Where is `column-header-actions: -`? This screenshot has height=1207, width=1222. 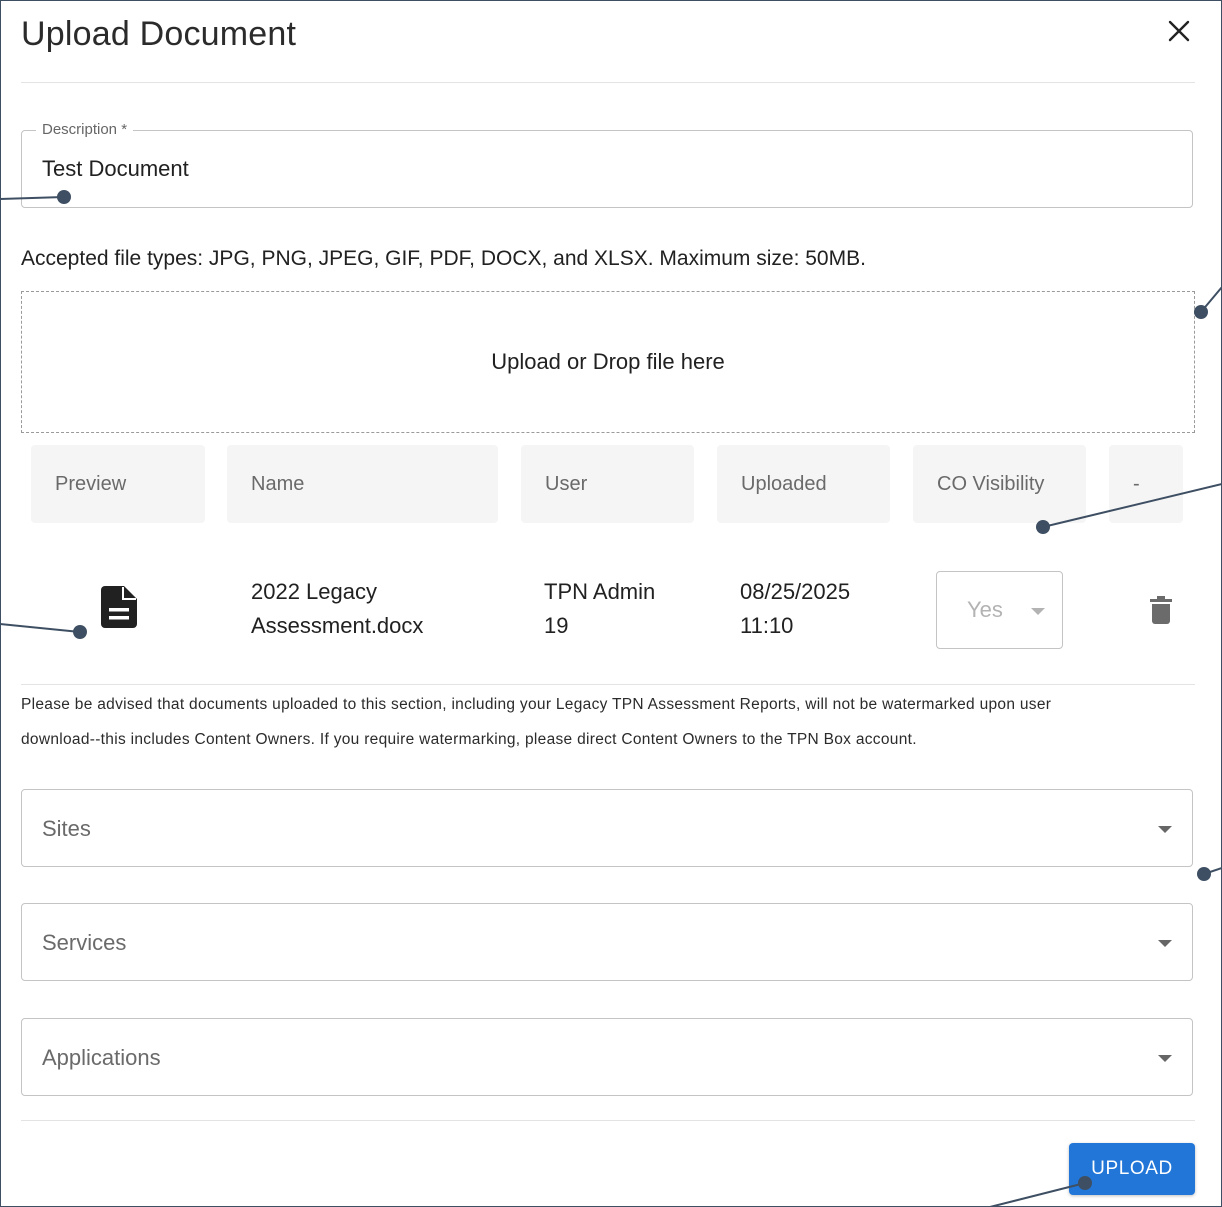 column-header-actions: - is located at coordinates (1146, 484).